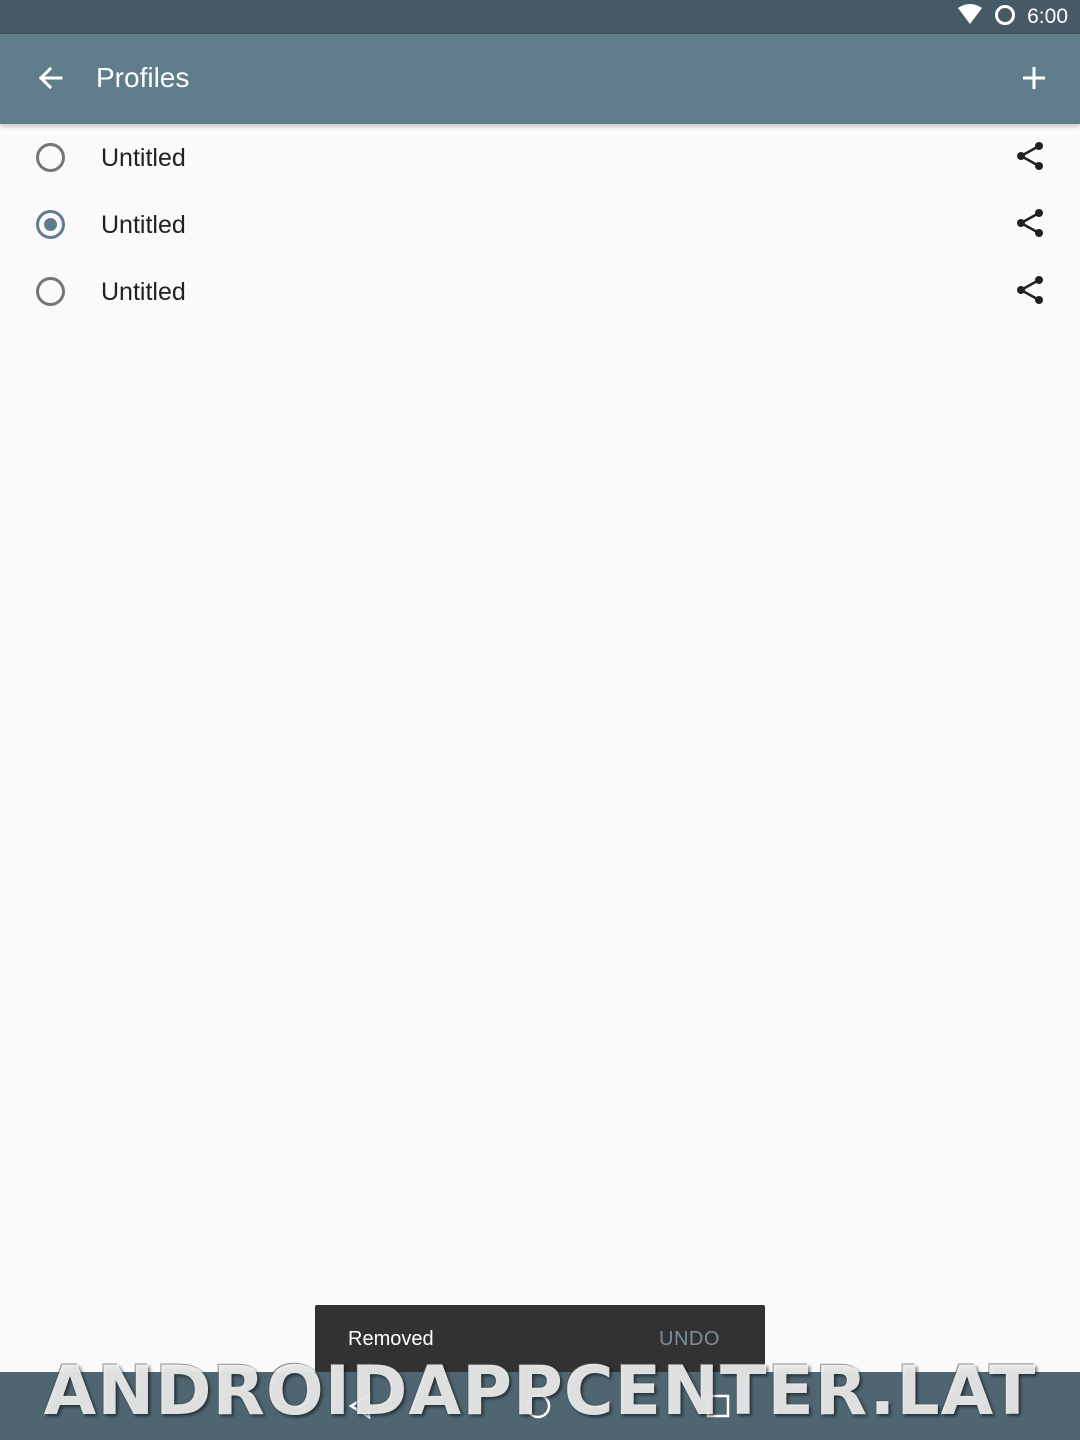 This screenshot has height=1440, width=1080. I want to click on back-triangle-icon, so click(360, 1408).